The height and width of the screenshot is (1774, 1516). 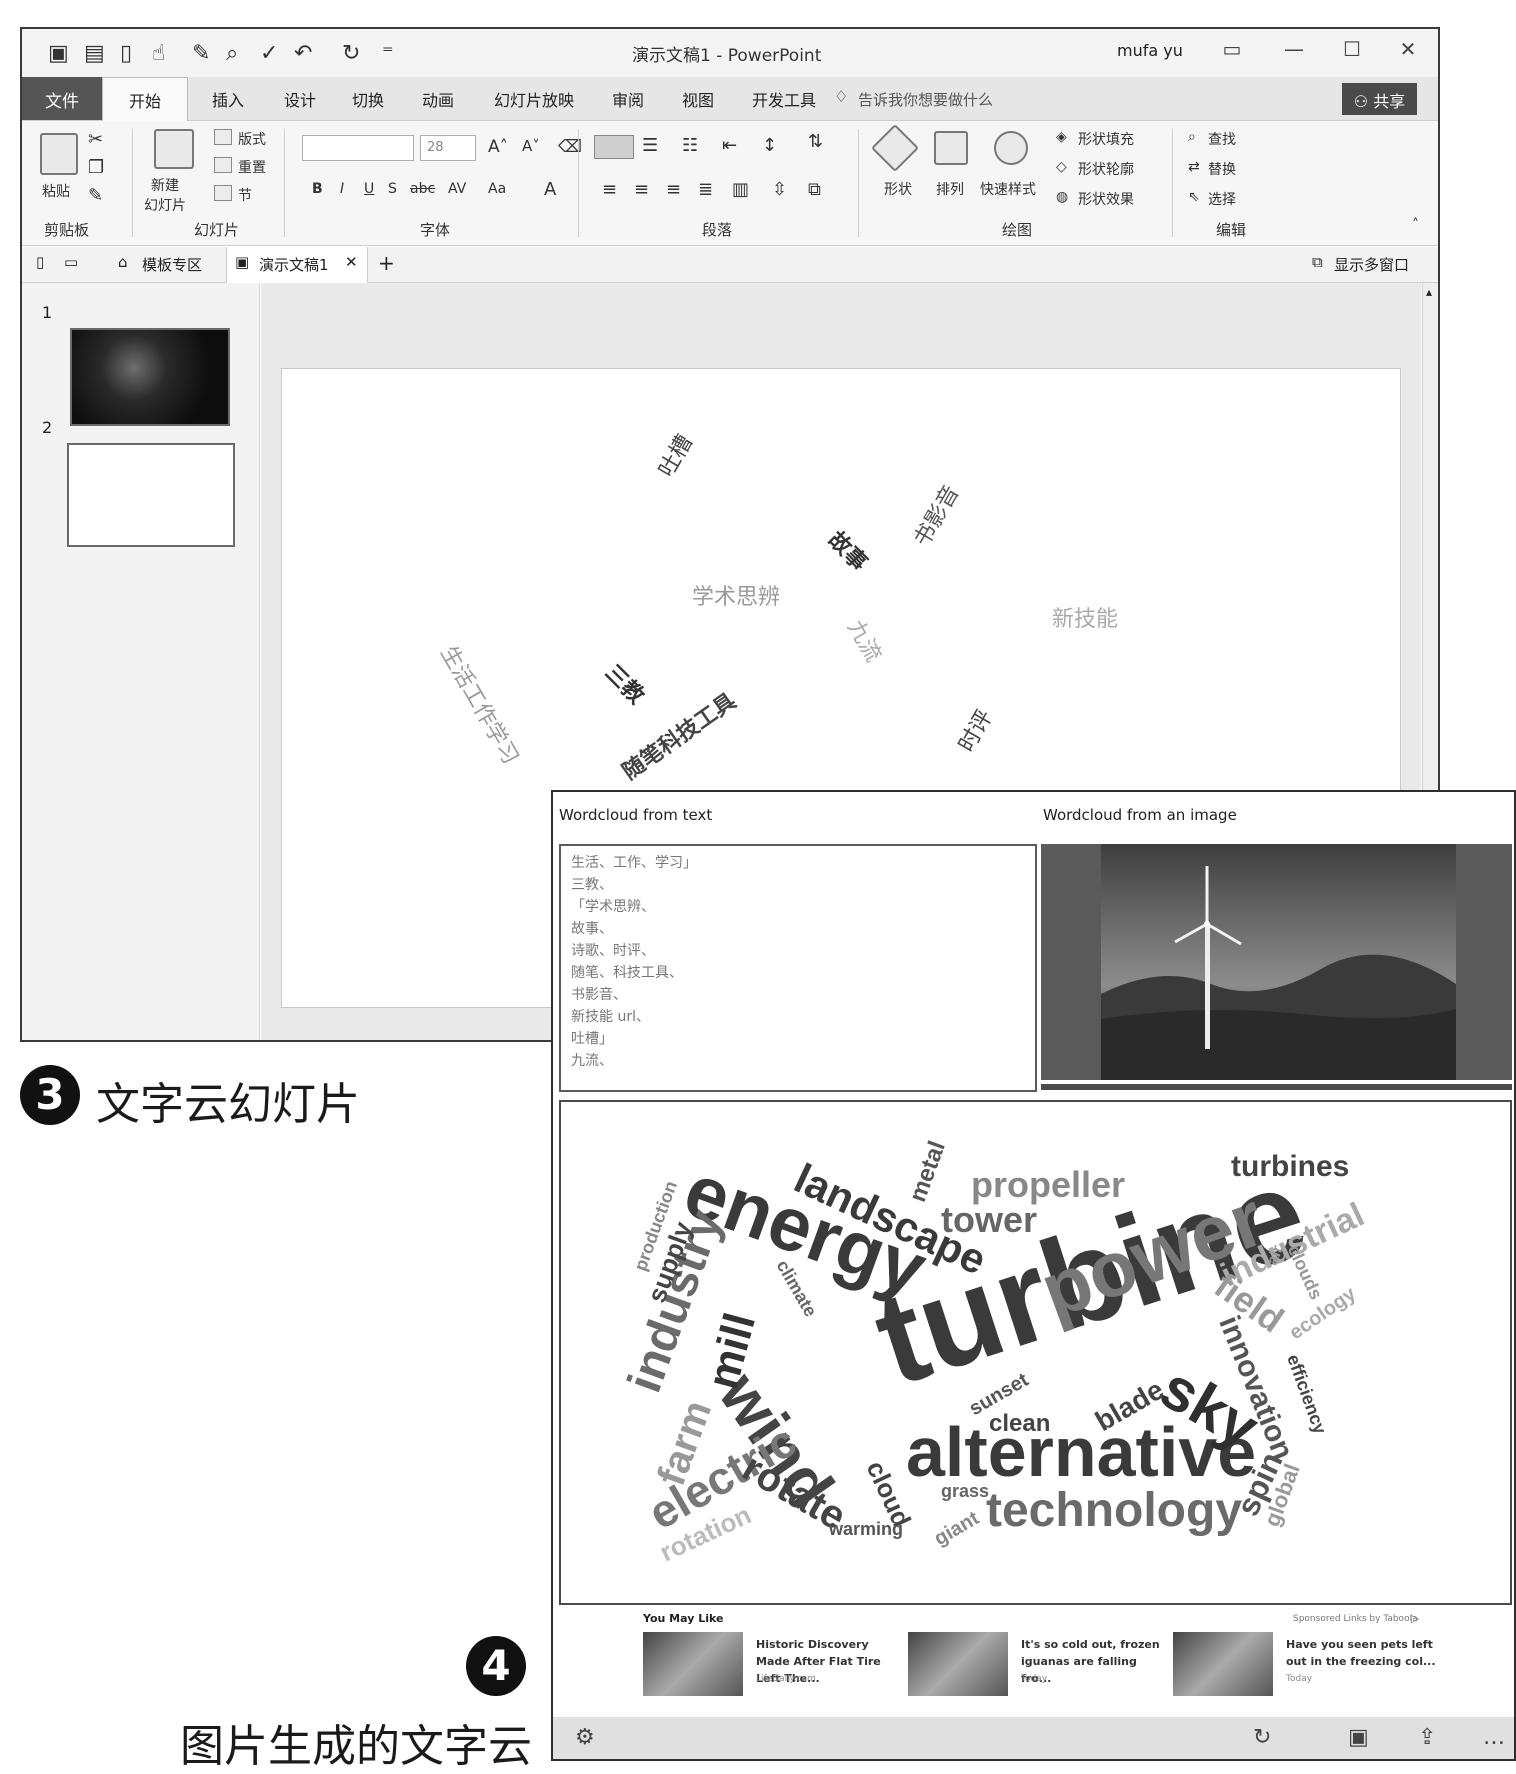 I want to click on close-tab-icon: ✕, so click(x=351, y=262).